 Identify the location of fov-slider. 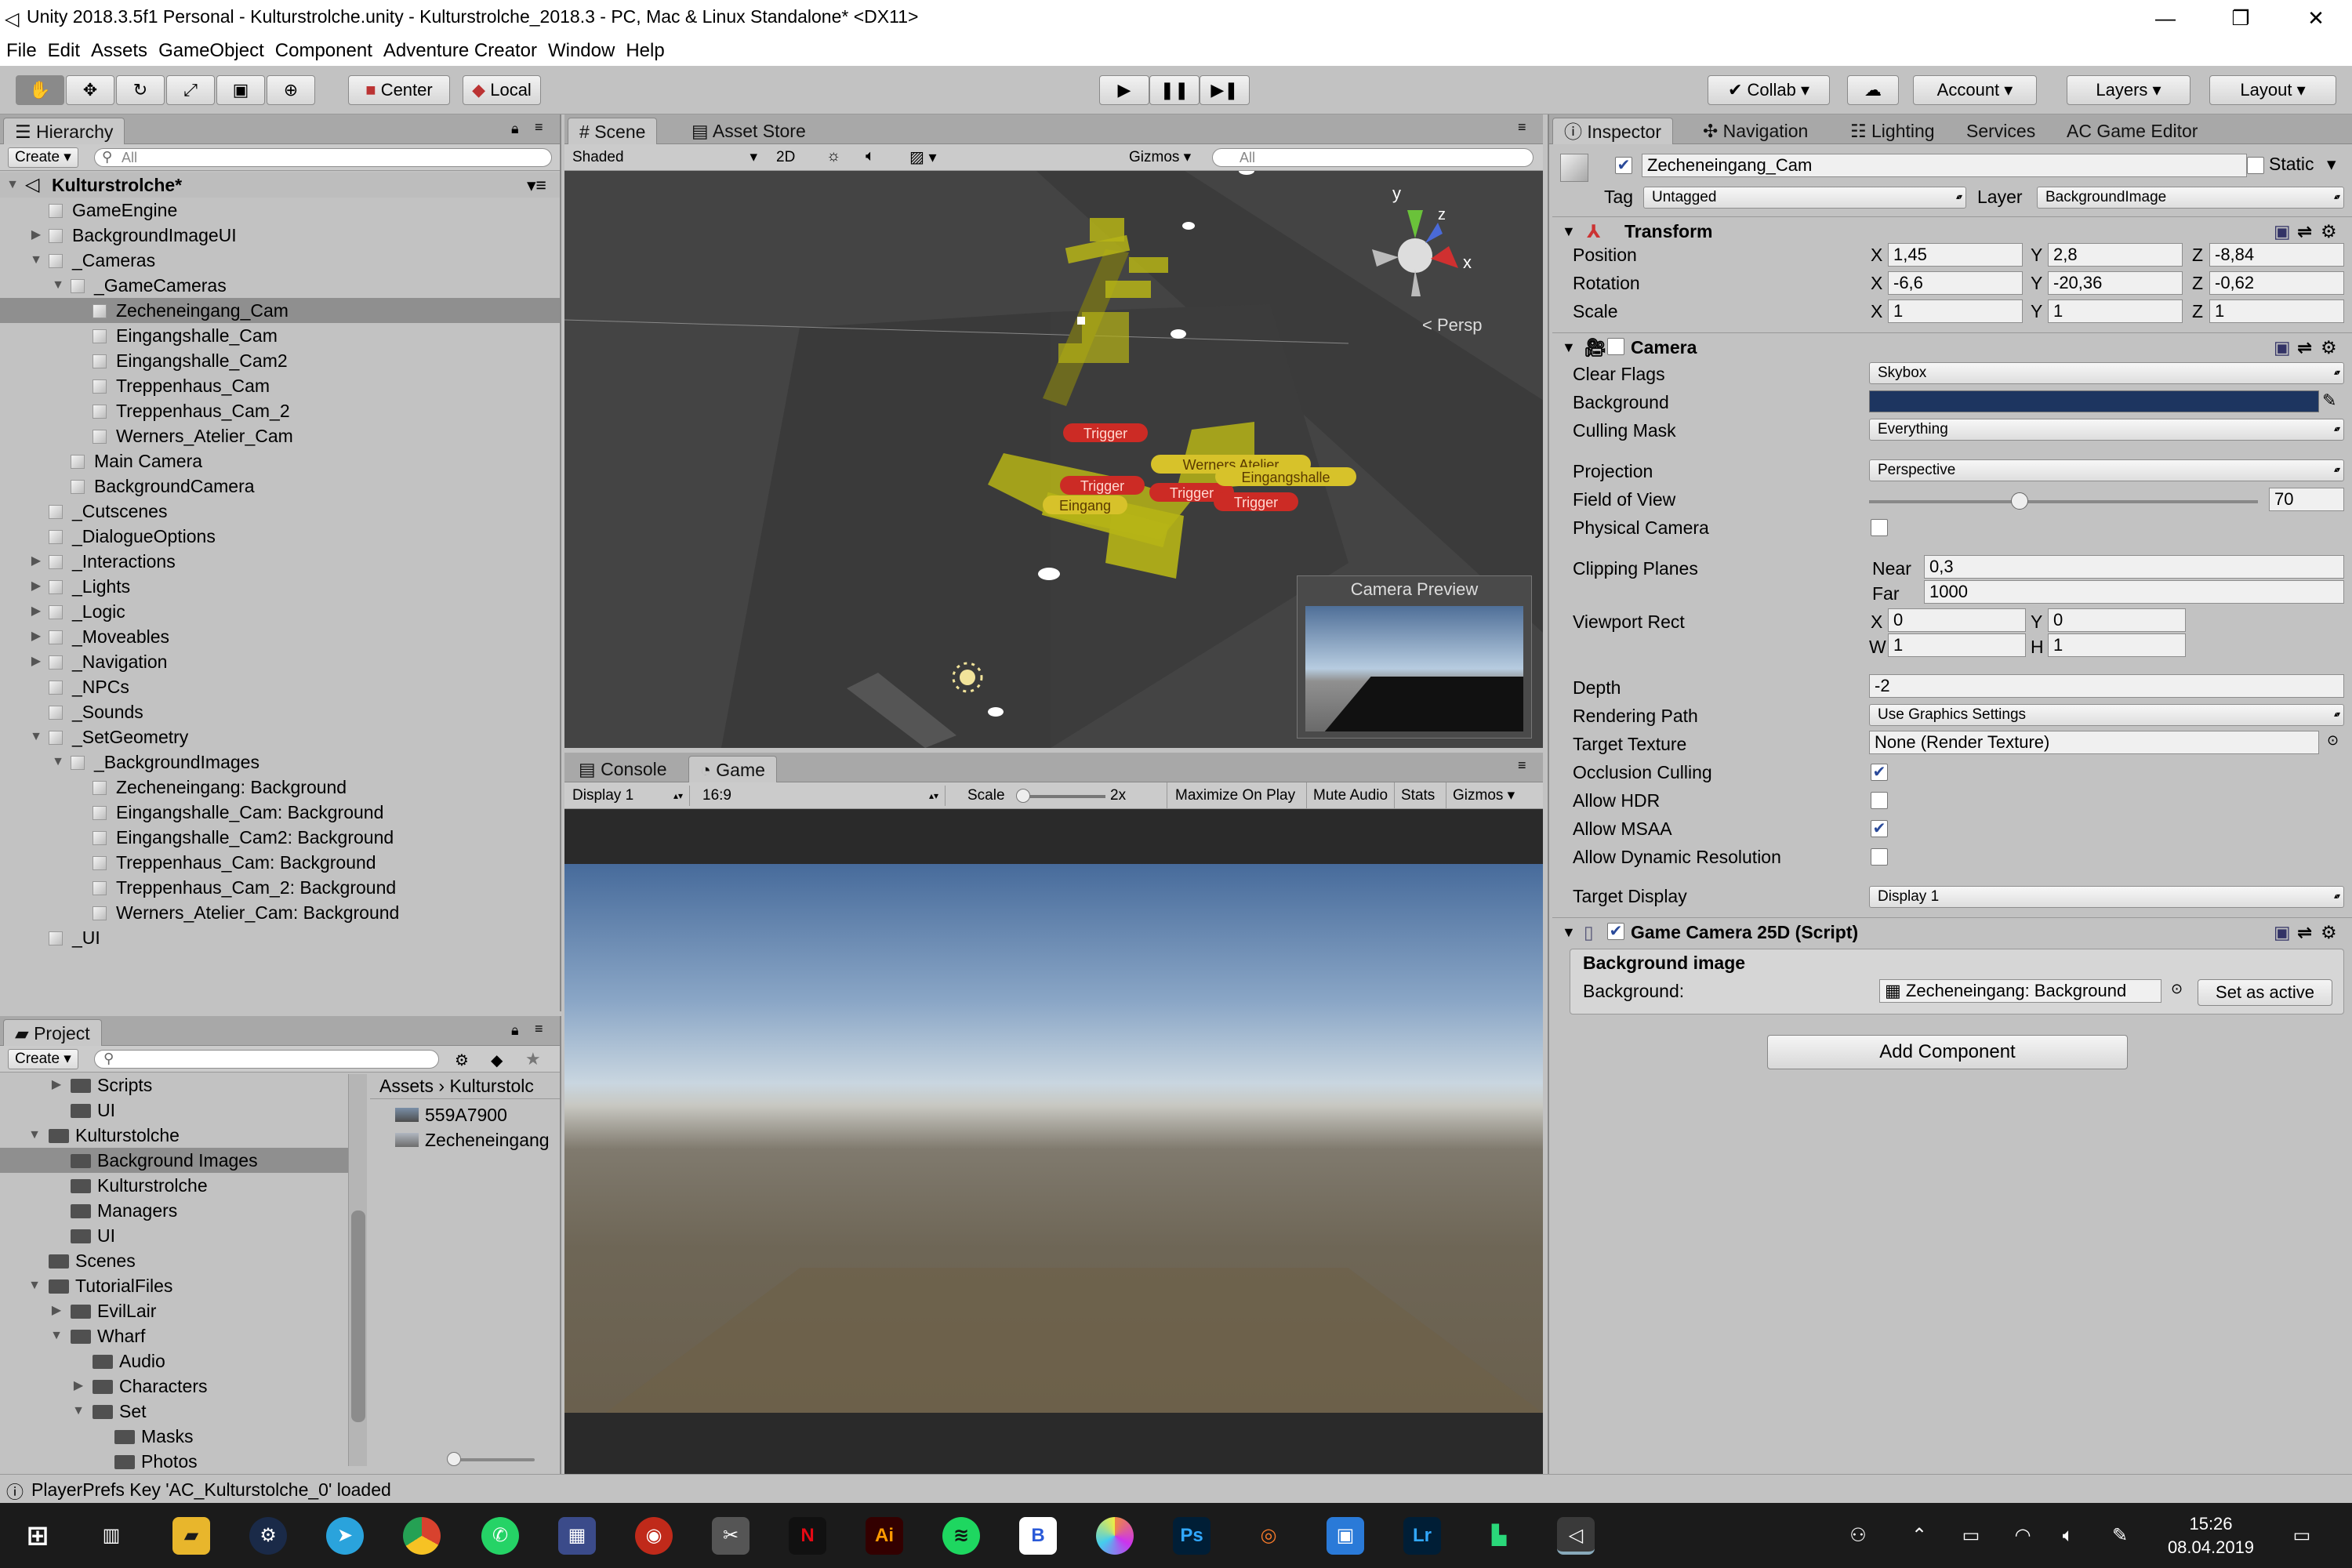
(2063, 502).